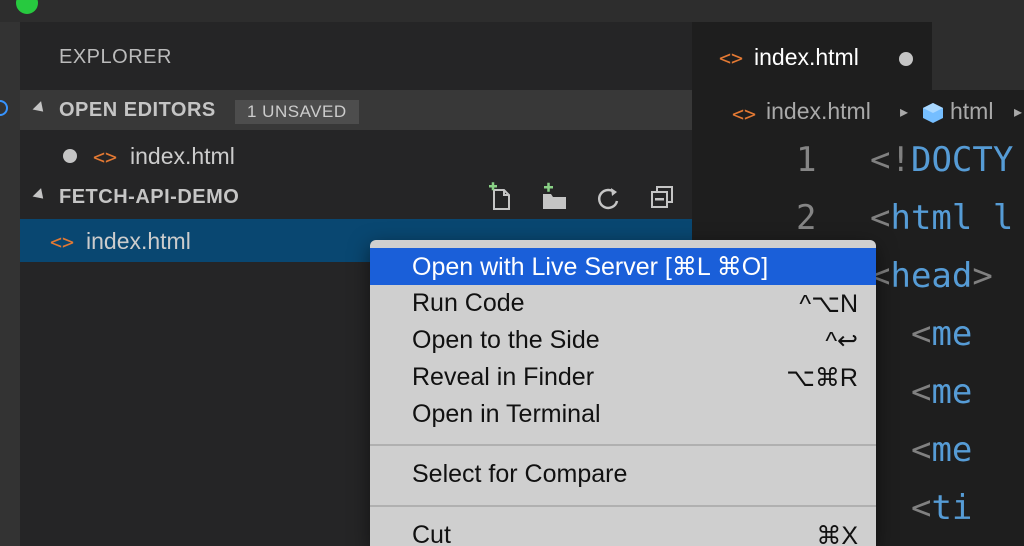 Image resolution: width=1024 pixels, height=546 pixels. Describe the element at coordinates (993, 276) in the screenshot. I see `code-token: >` at that location.